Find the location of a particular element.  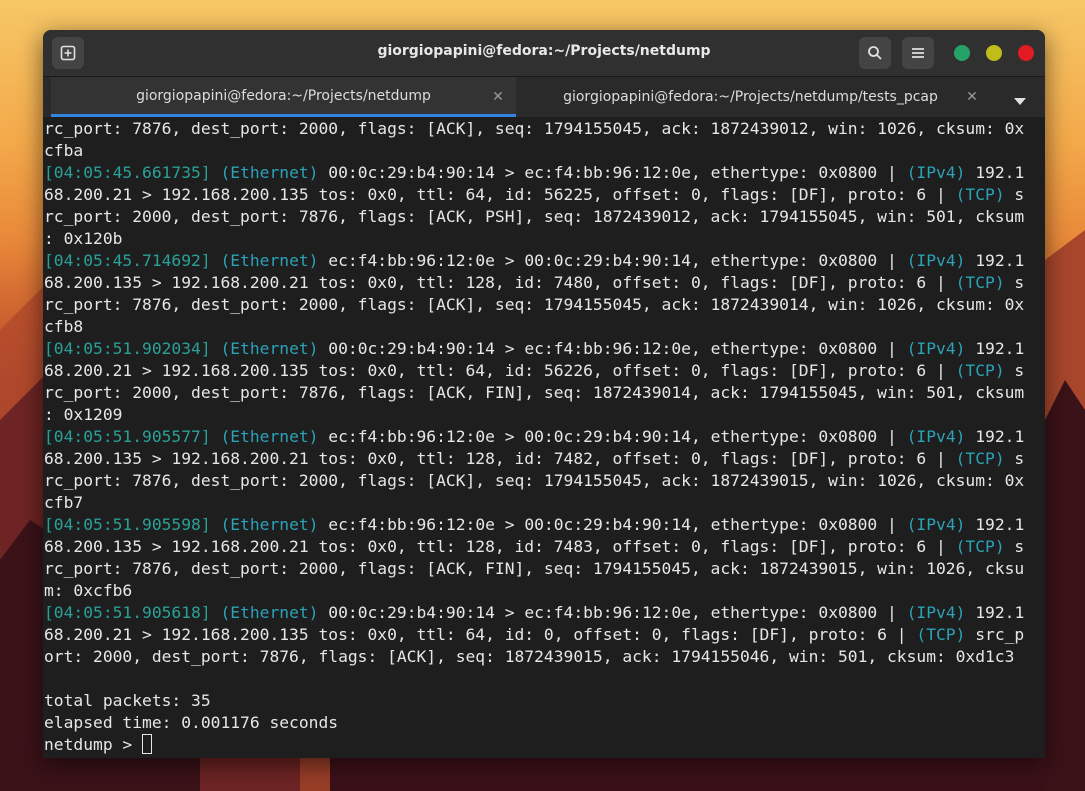

minimize-button is located at coordinates (994, 53).